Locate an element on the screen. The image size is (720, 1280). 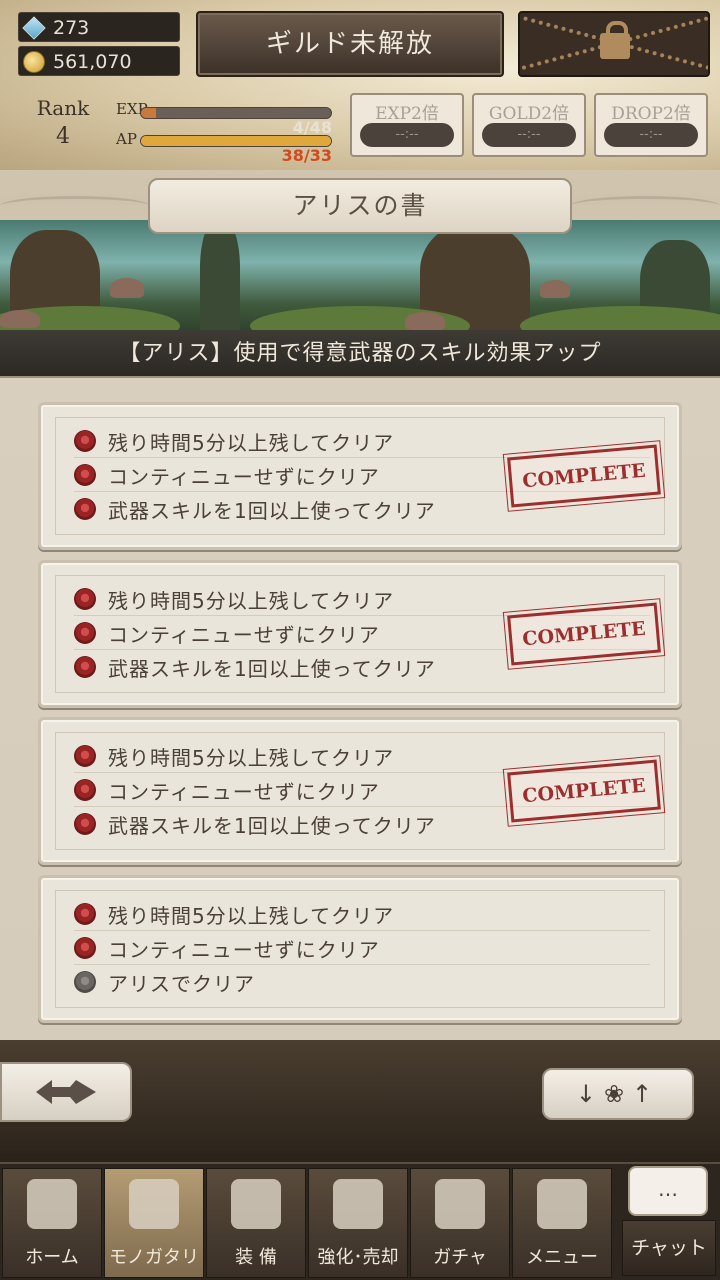
mission-row: コンティニューせずにクリア is located at coordinates (362, 948).